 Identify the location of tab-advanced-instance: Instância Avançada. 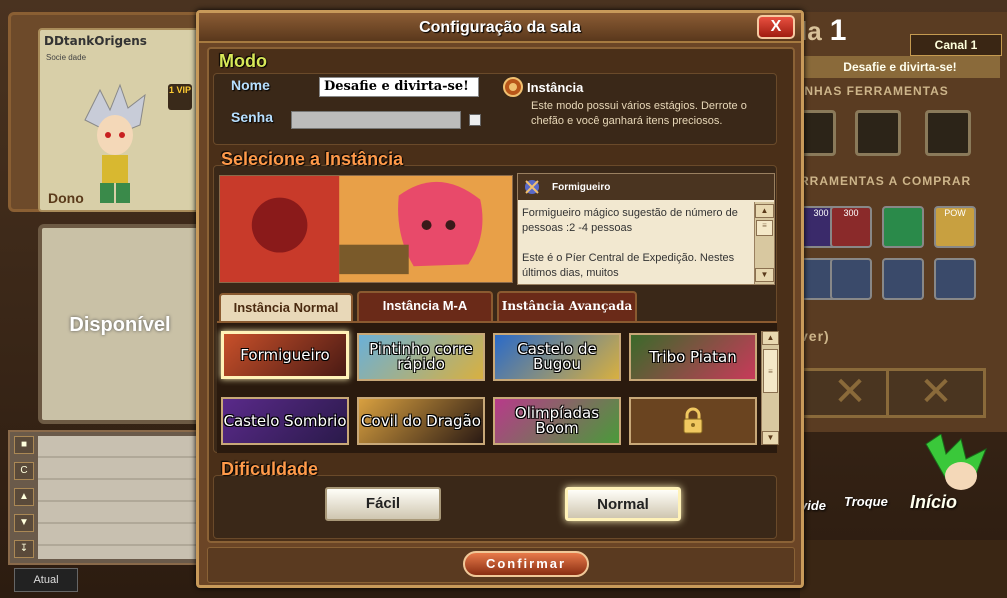
(567, 306).